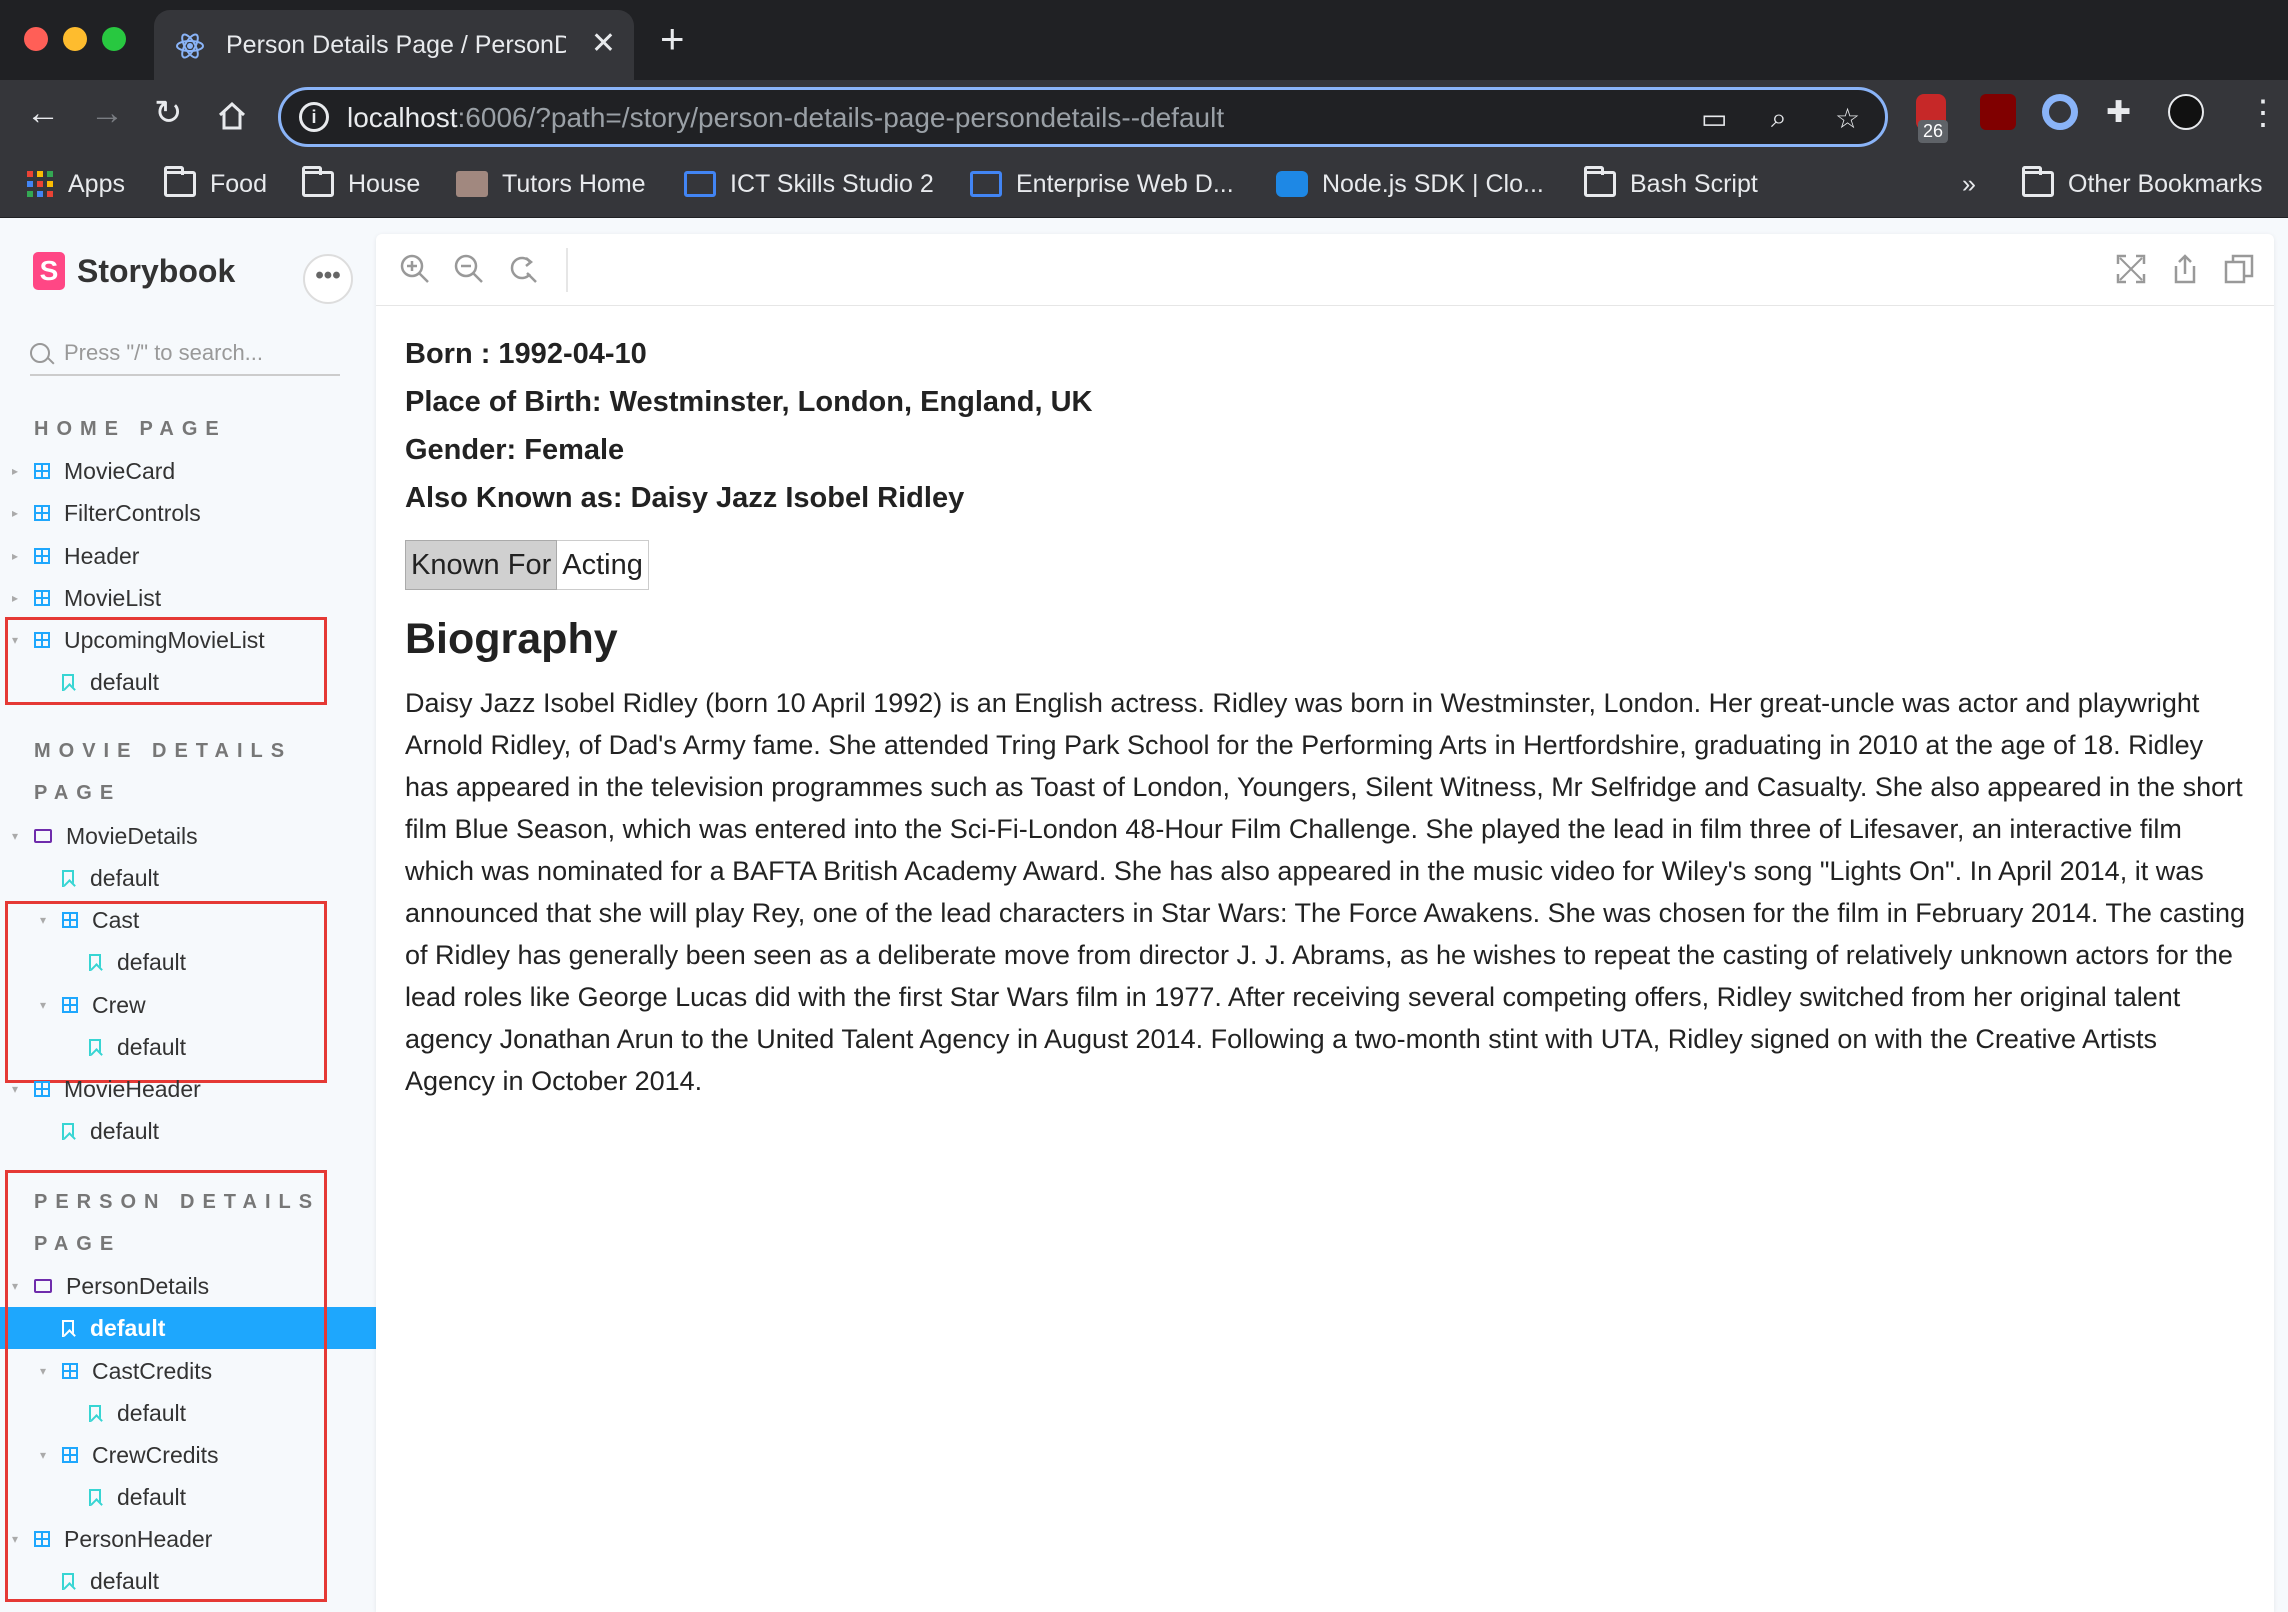 The image size is (2288, 1612). Describe the element at coordinates (1694, 183) in the screenshot. I see `bookmark-label: Bash Script` at that location.